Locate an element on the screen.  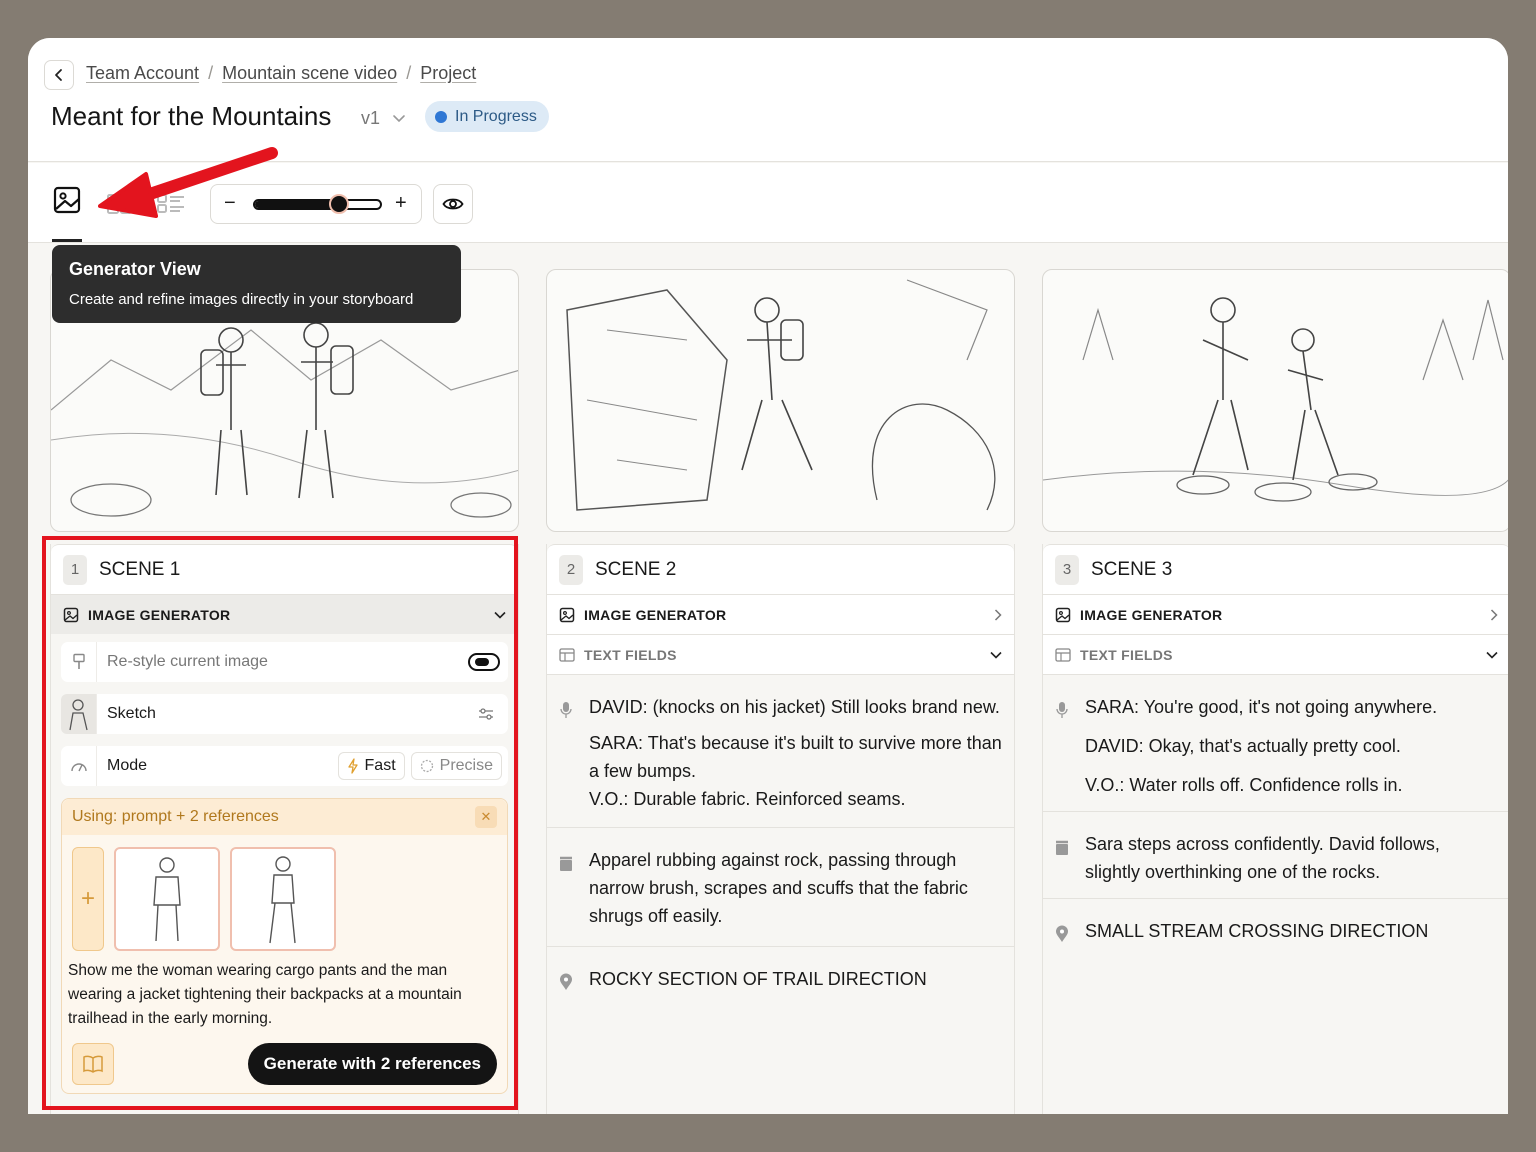
clapperboard-icon is located at coordinates (566, 863).